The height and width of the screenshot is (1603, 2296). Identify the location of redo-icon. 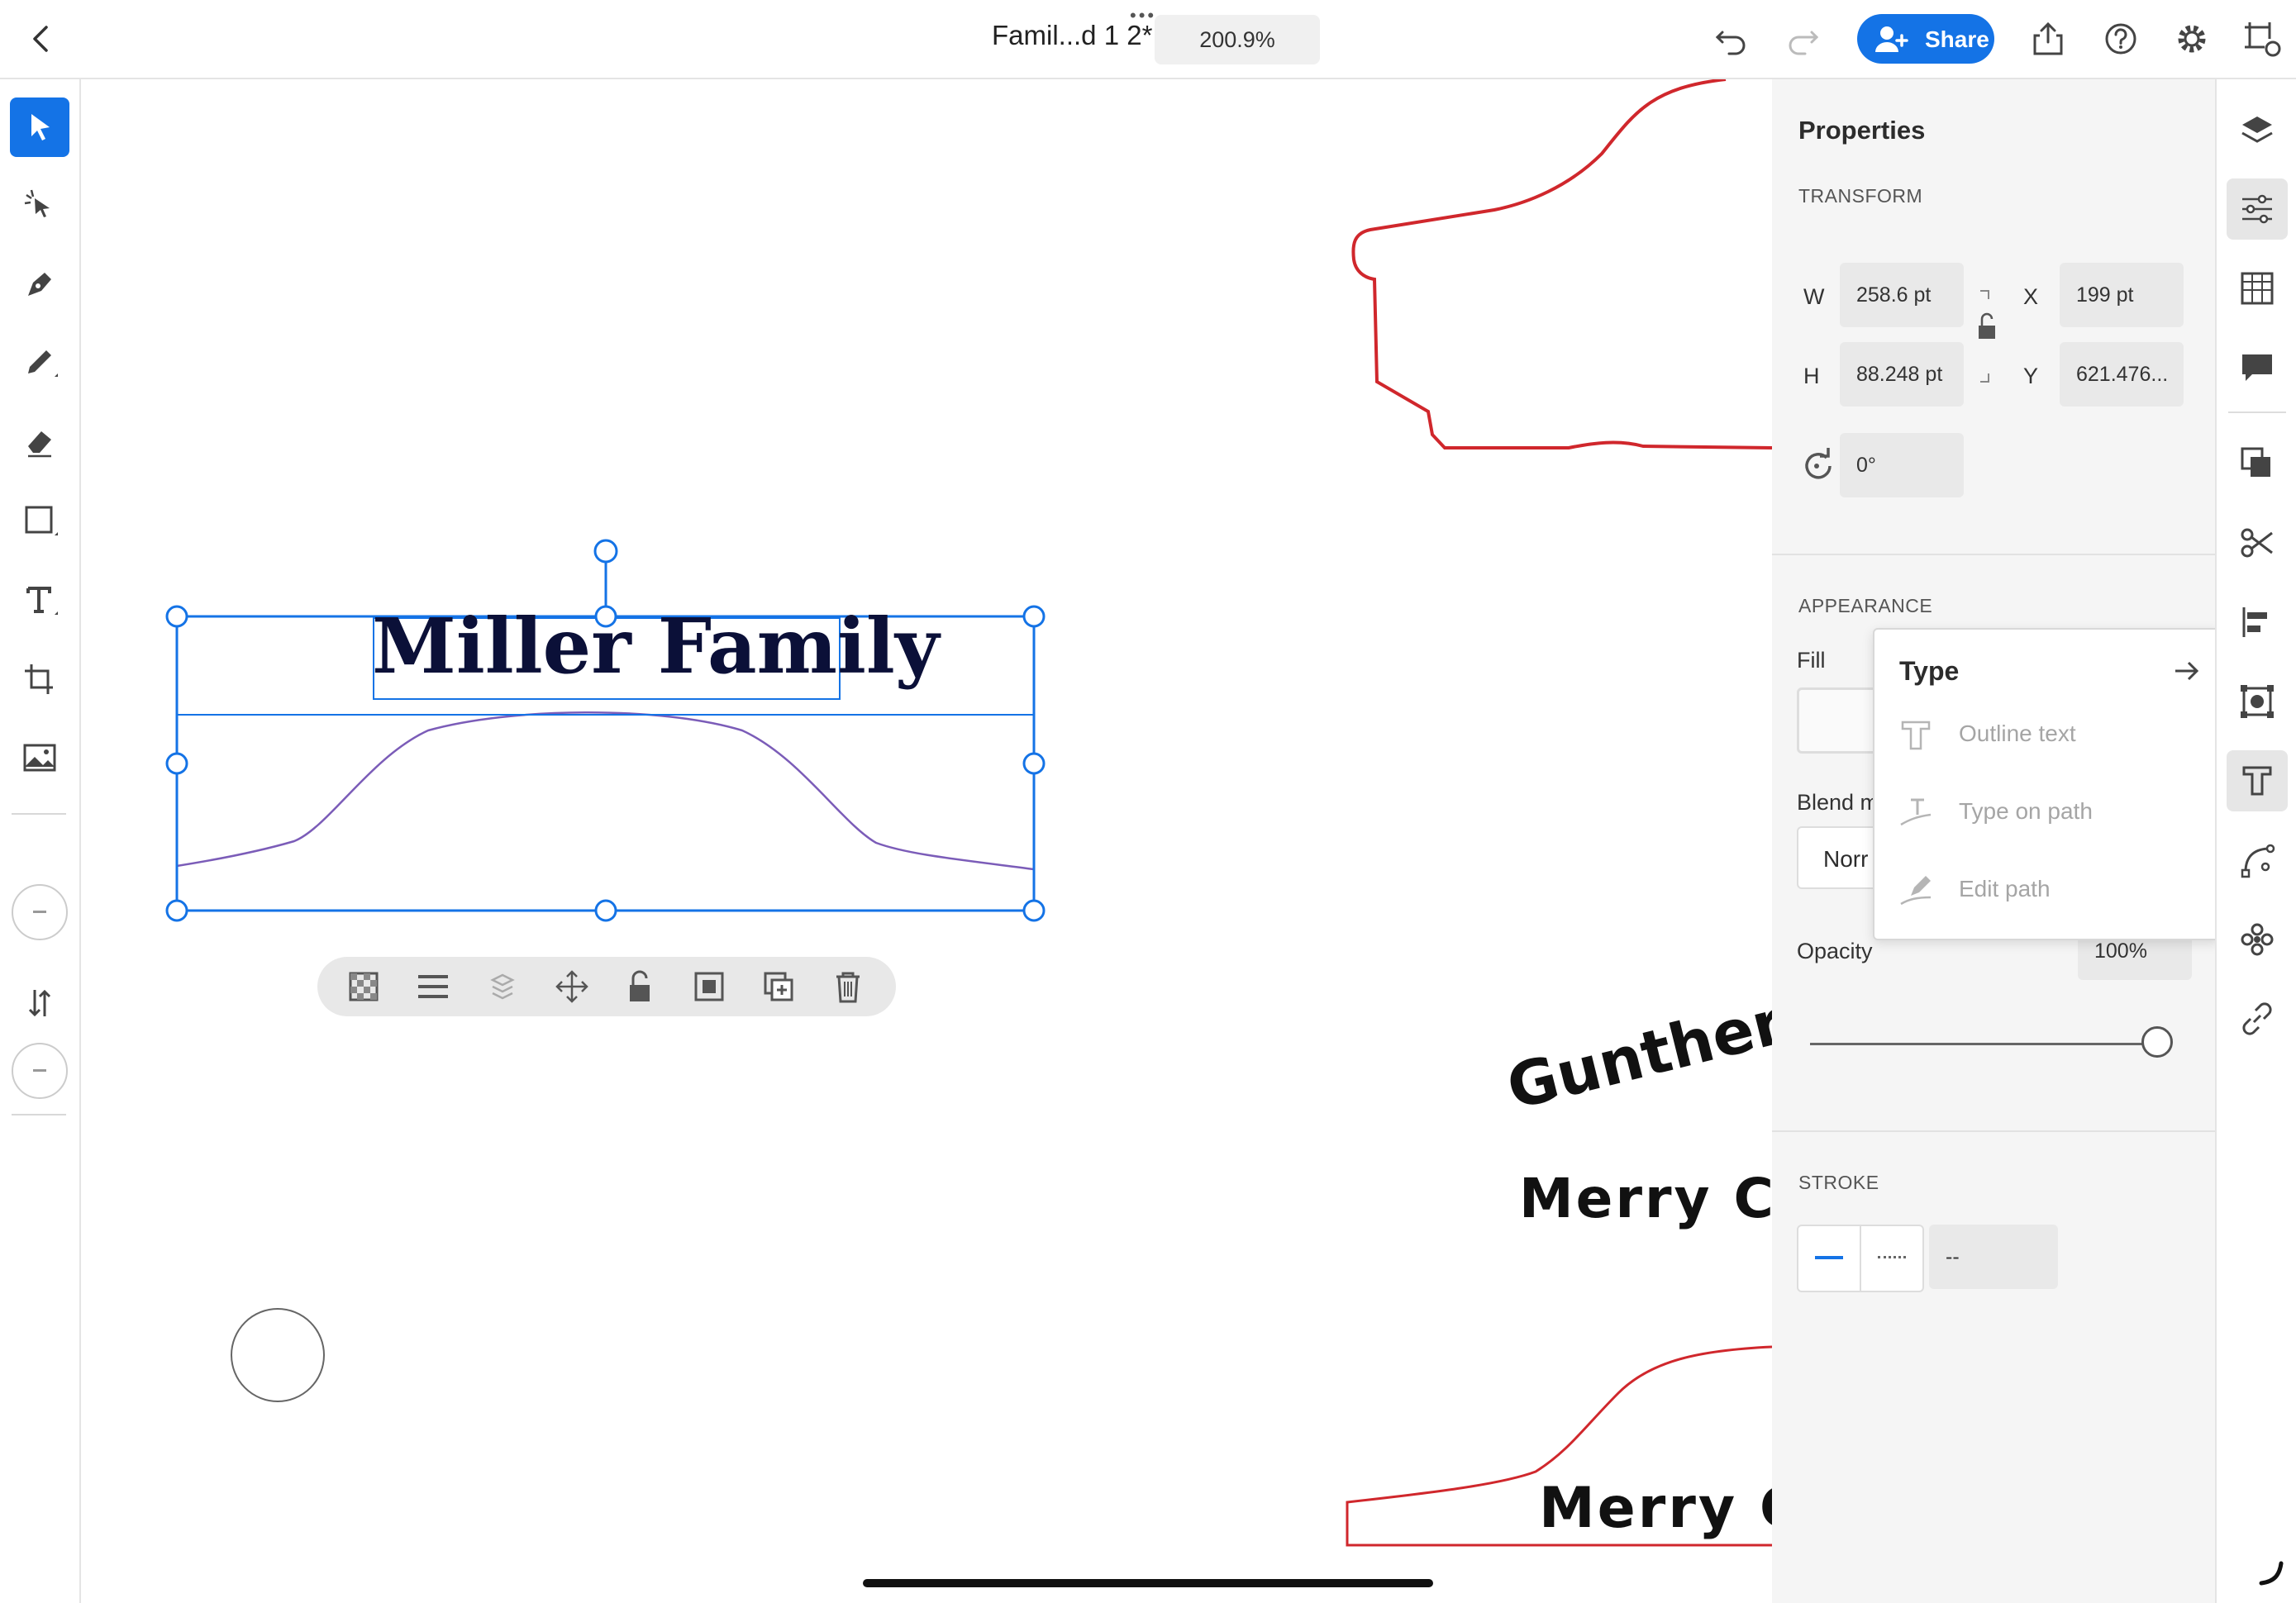
(1803, 39).